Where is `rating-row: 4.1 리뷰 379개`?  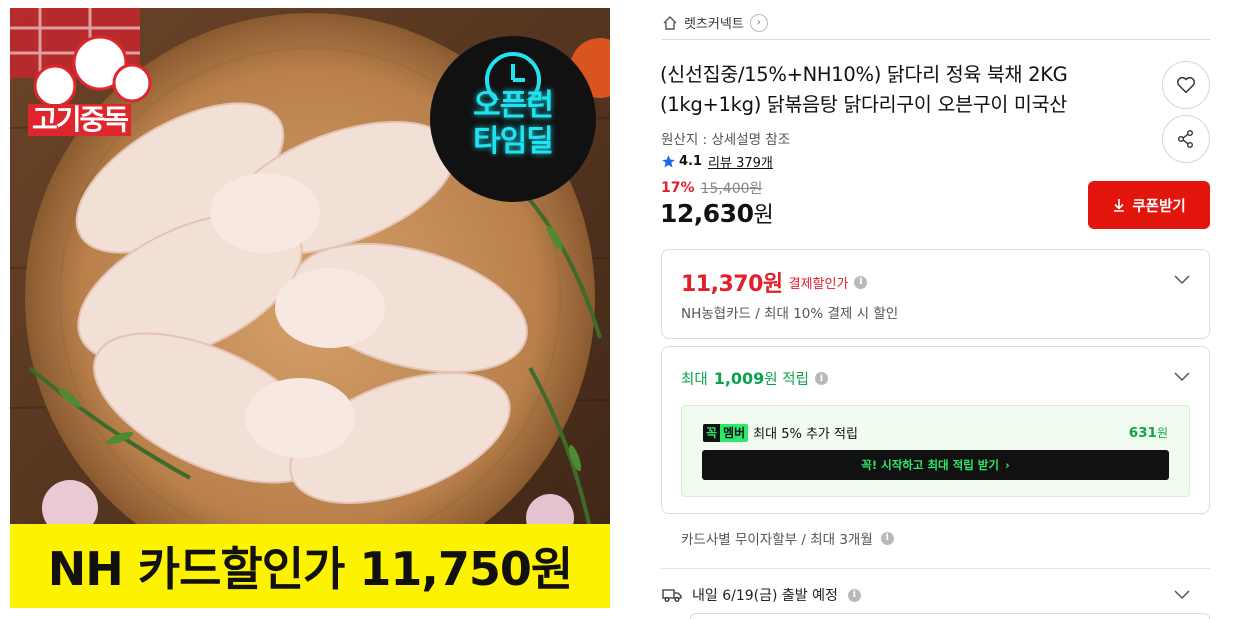
rating-row: 4.1 리뷰 379개 is located at coordinates (717, 161).